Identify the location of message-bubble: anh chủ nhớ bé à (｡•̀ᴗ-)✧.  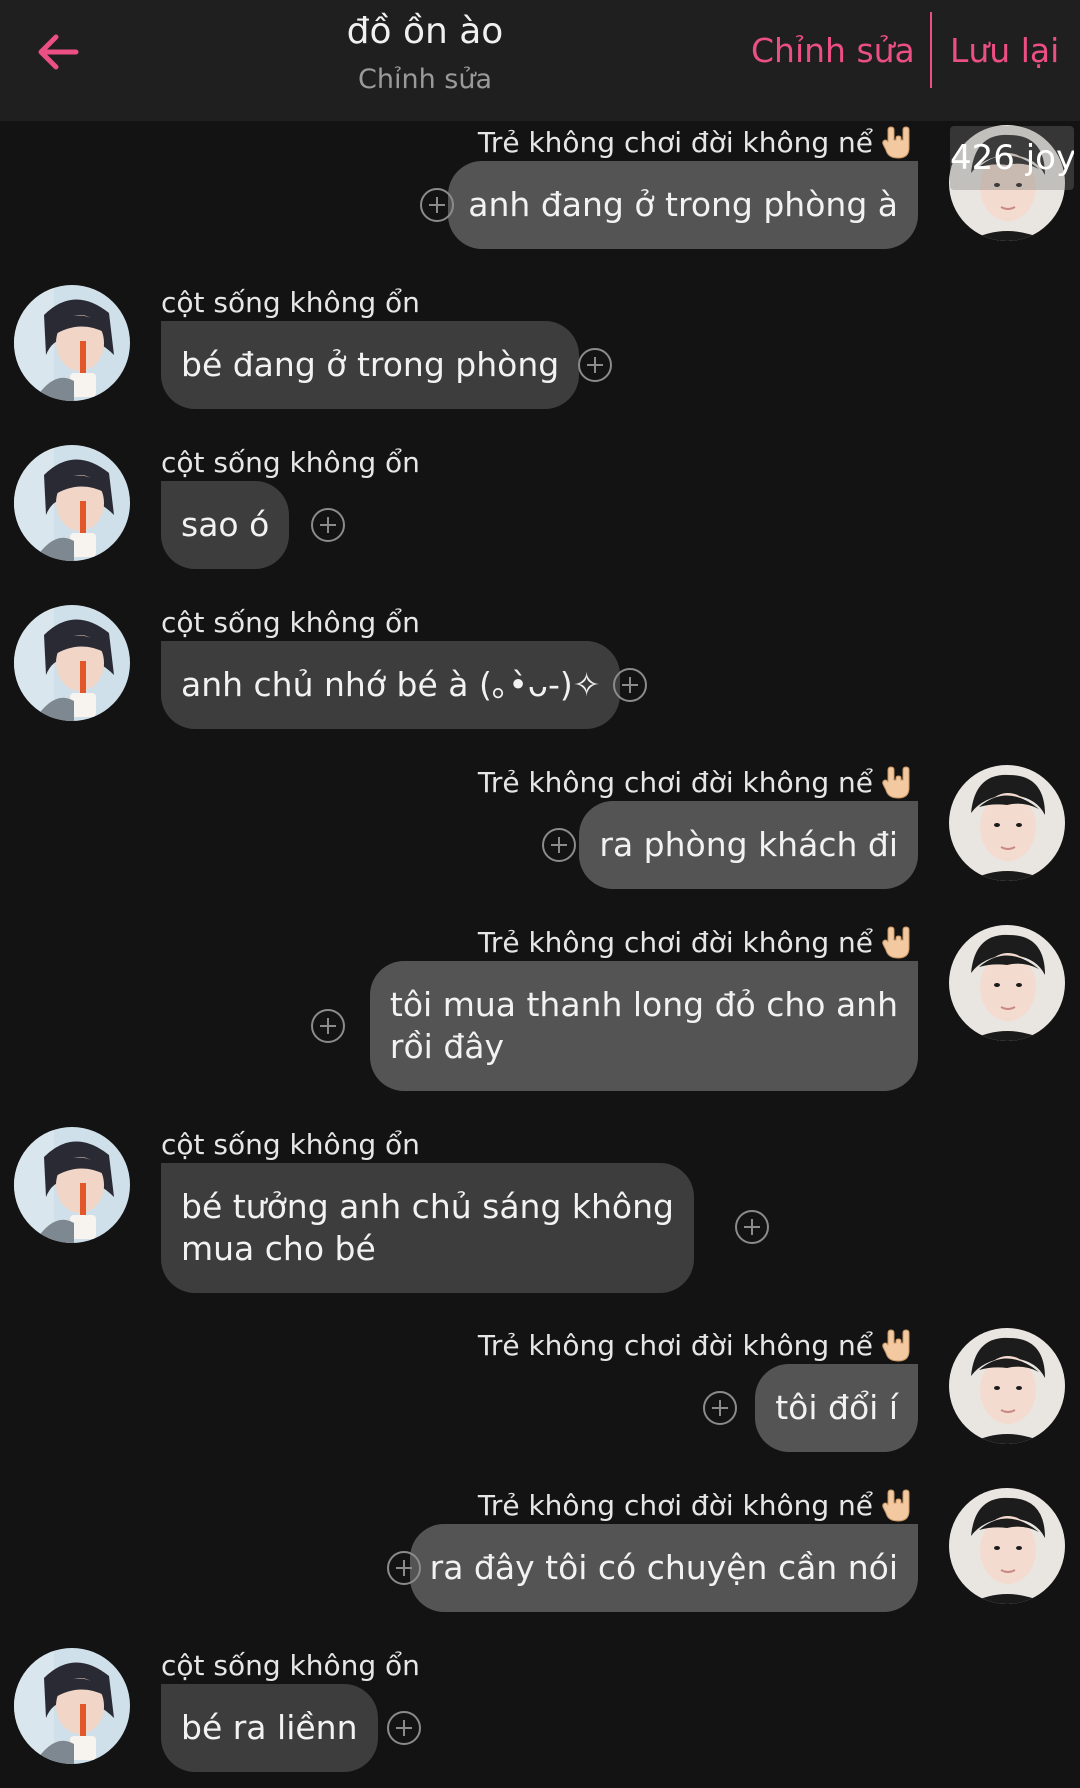
(391, 685).